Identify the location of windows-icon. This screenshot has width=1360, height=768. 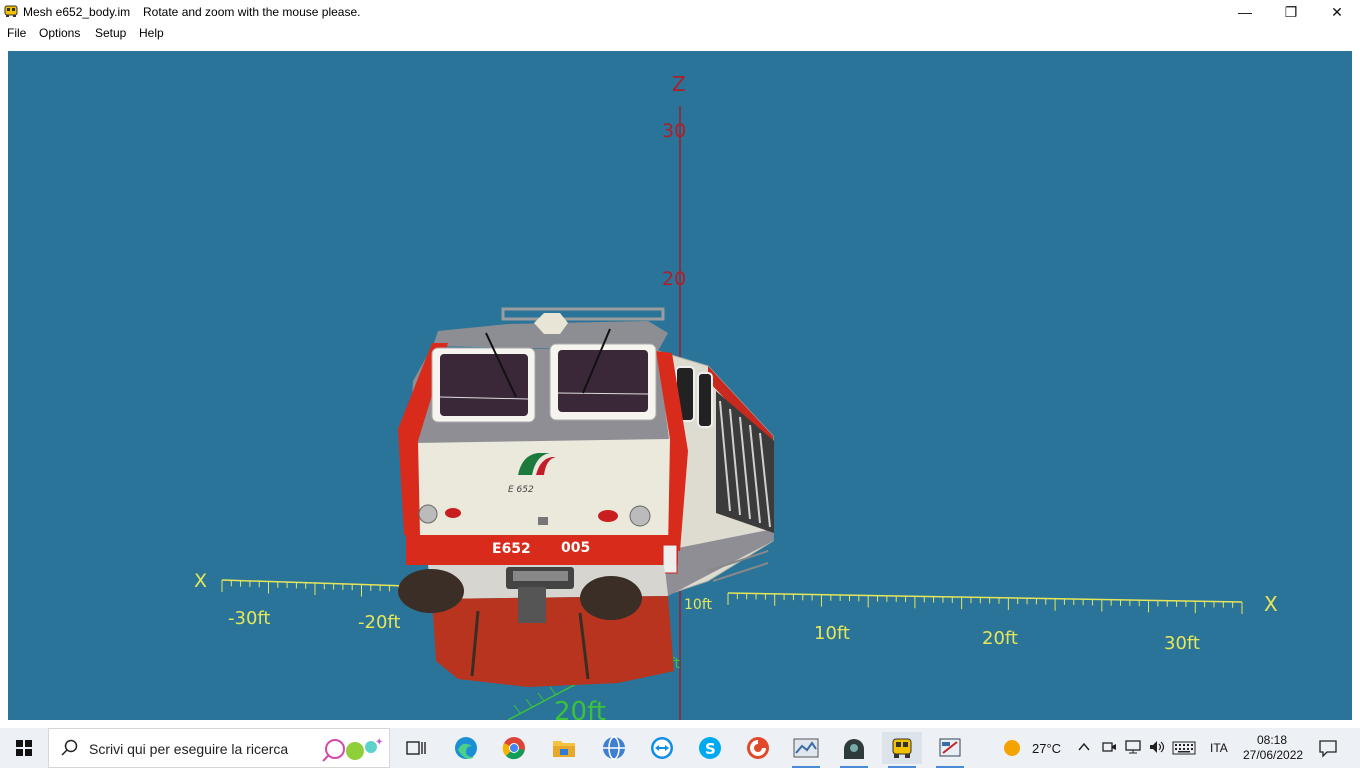
(24, 748).